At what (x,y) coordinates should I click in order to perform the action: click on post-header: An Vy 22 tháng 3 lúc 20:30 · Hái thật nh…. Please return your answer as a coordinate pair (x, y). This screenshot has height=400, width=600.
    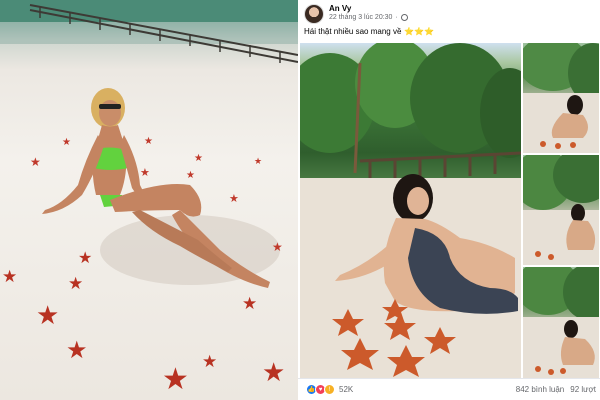
    Looking at the image, I should click on (449, 22).